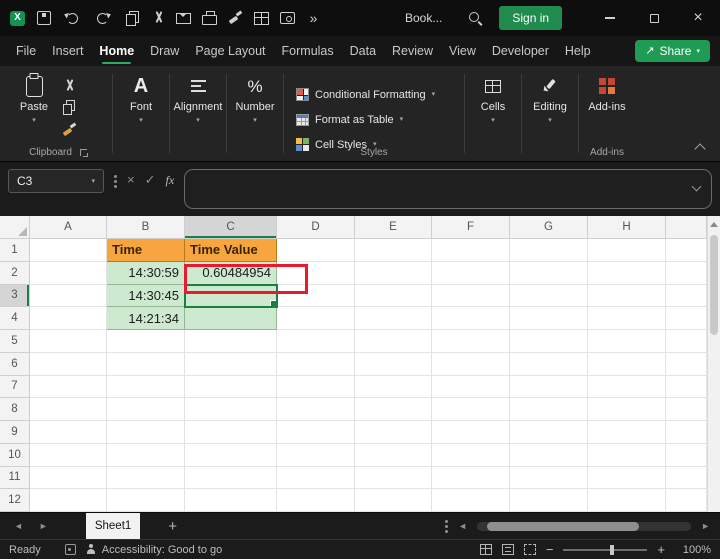  Describe the element at coordinates (68, 432) in the screenshot. I see `cell-A9` at that location.